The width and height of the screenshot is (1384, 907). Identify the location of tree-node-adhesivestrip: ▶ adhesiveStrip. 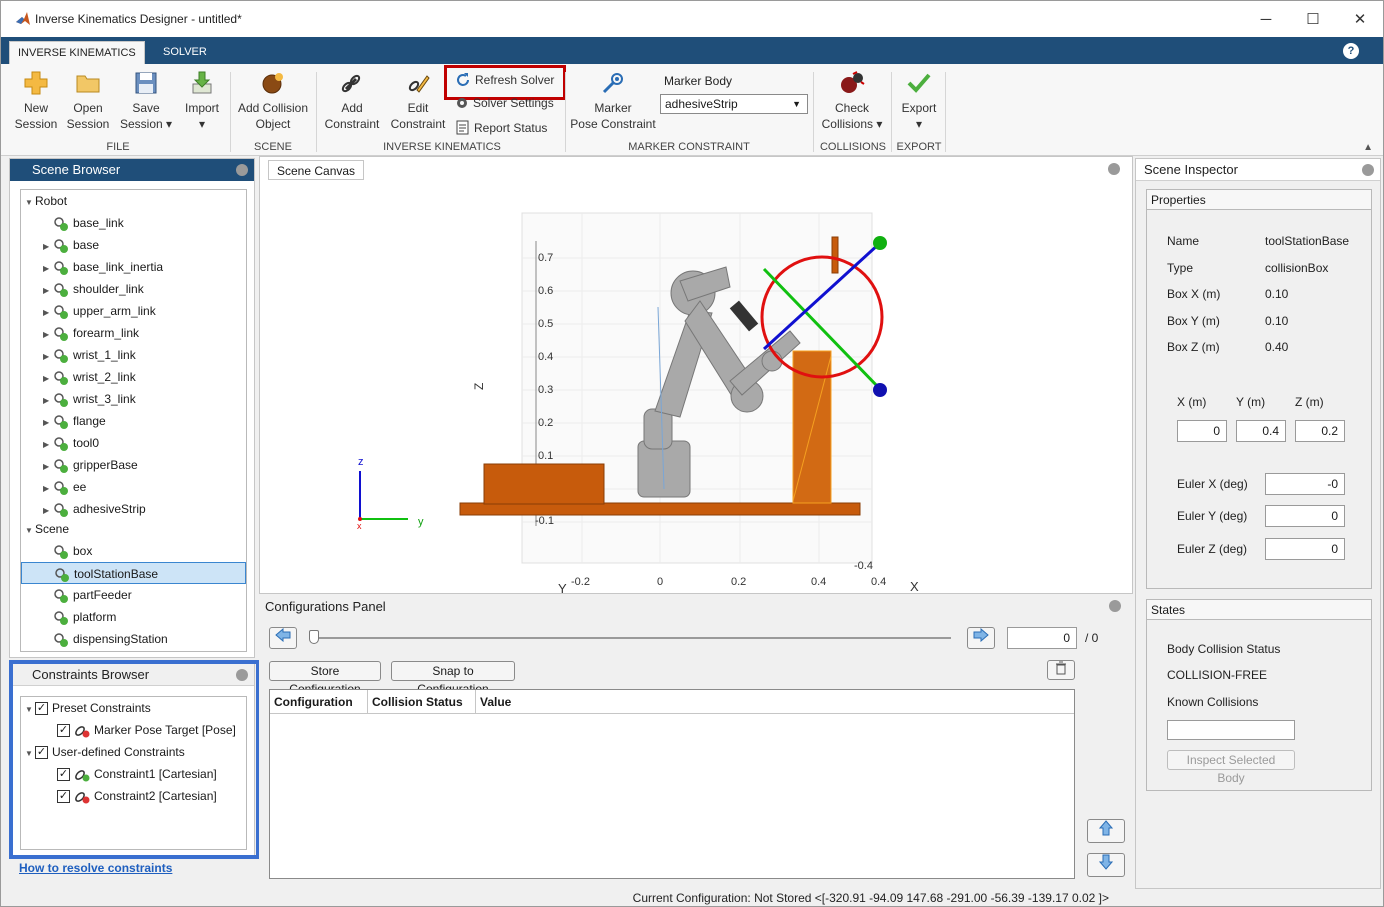
(94, 509).